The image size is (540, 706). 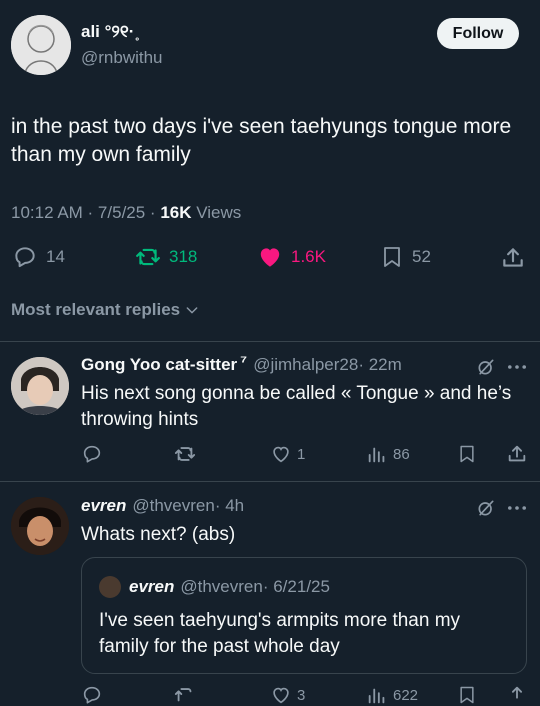 What do you see at coordinates (392, 695) in the screenshot?
I see `reply-views-action: 622` at bounding box center [392, 695].